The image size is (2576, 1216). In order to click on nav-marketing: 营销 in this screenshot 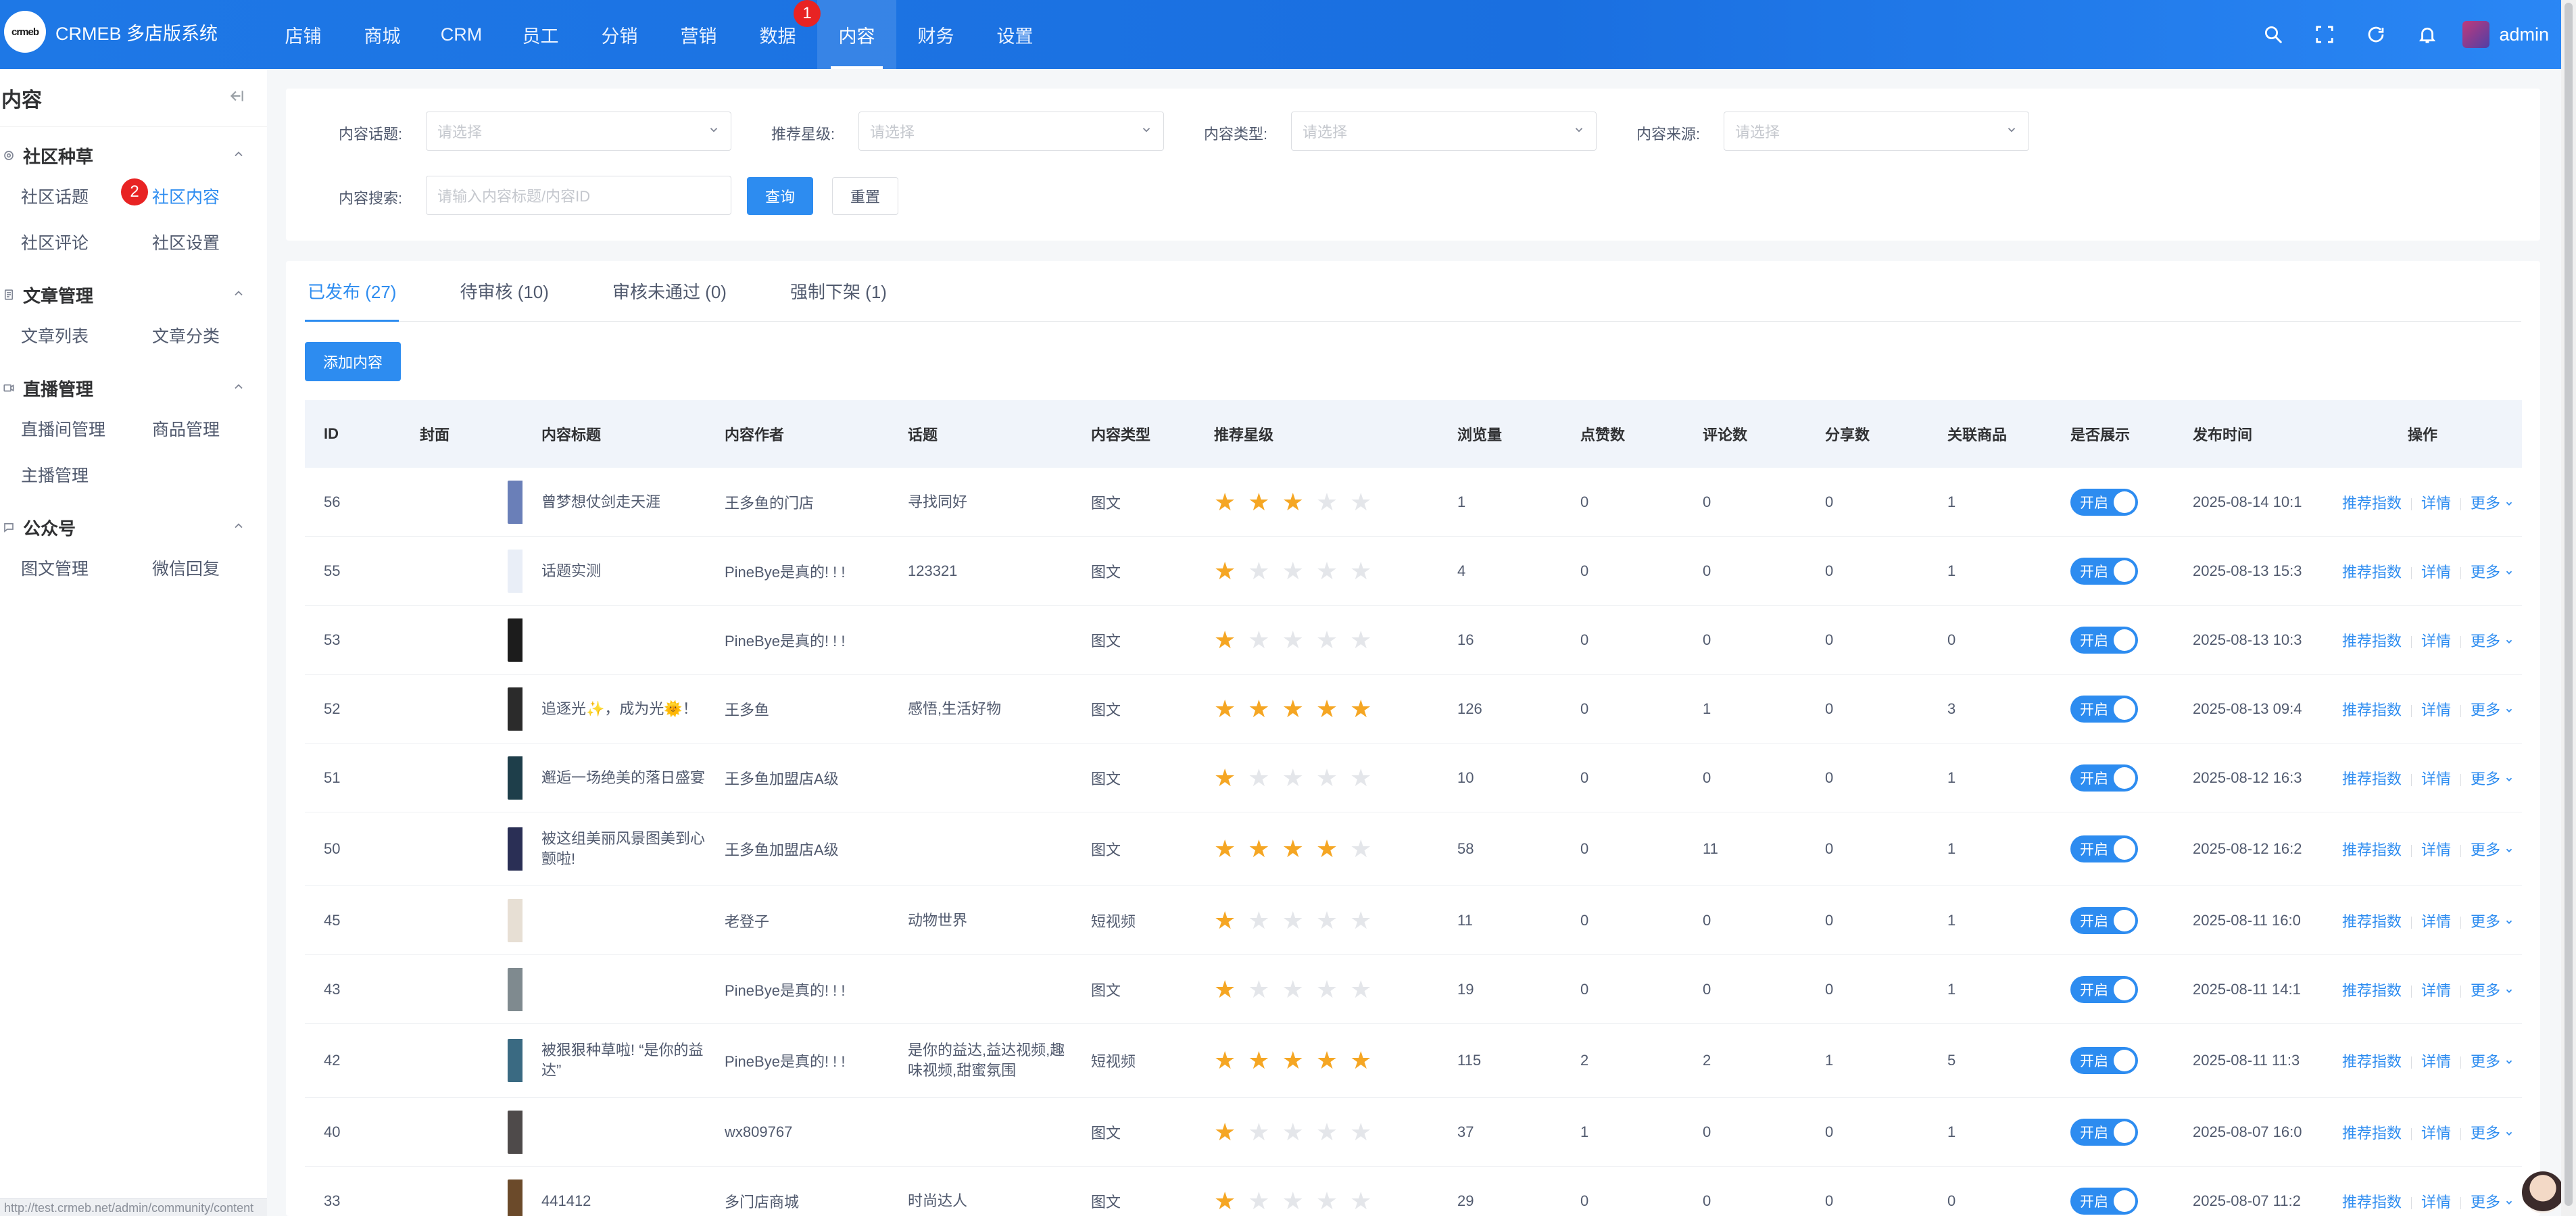, I will do `click(698, 35)`.